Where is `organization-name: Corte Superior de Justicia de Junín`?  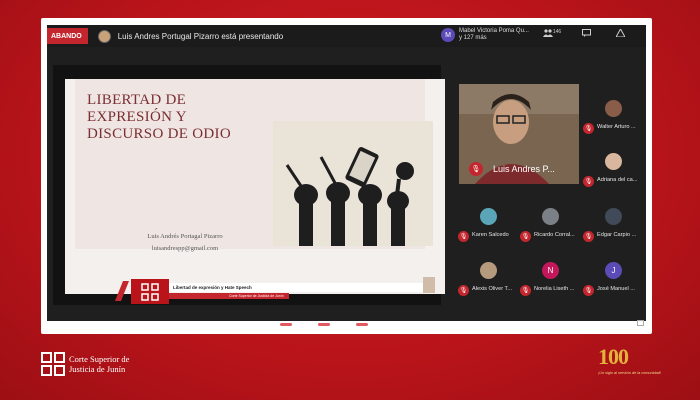 organization-name: Corte Superior de Justicia de Junín is located at coordinates (99, 364).